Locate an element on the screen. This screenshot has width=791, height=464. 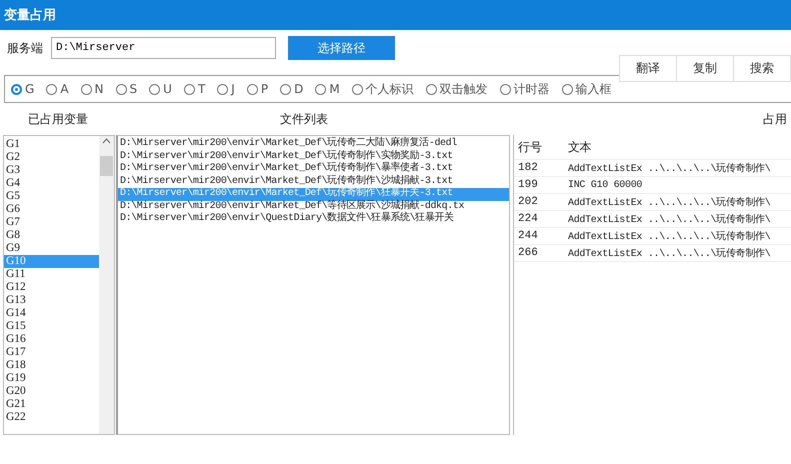
scroll-thumb is located at coordinates (106, 166).